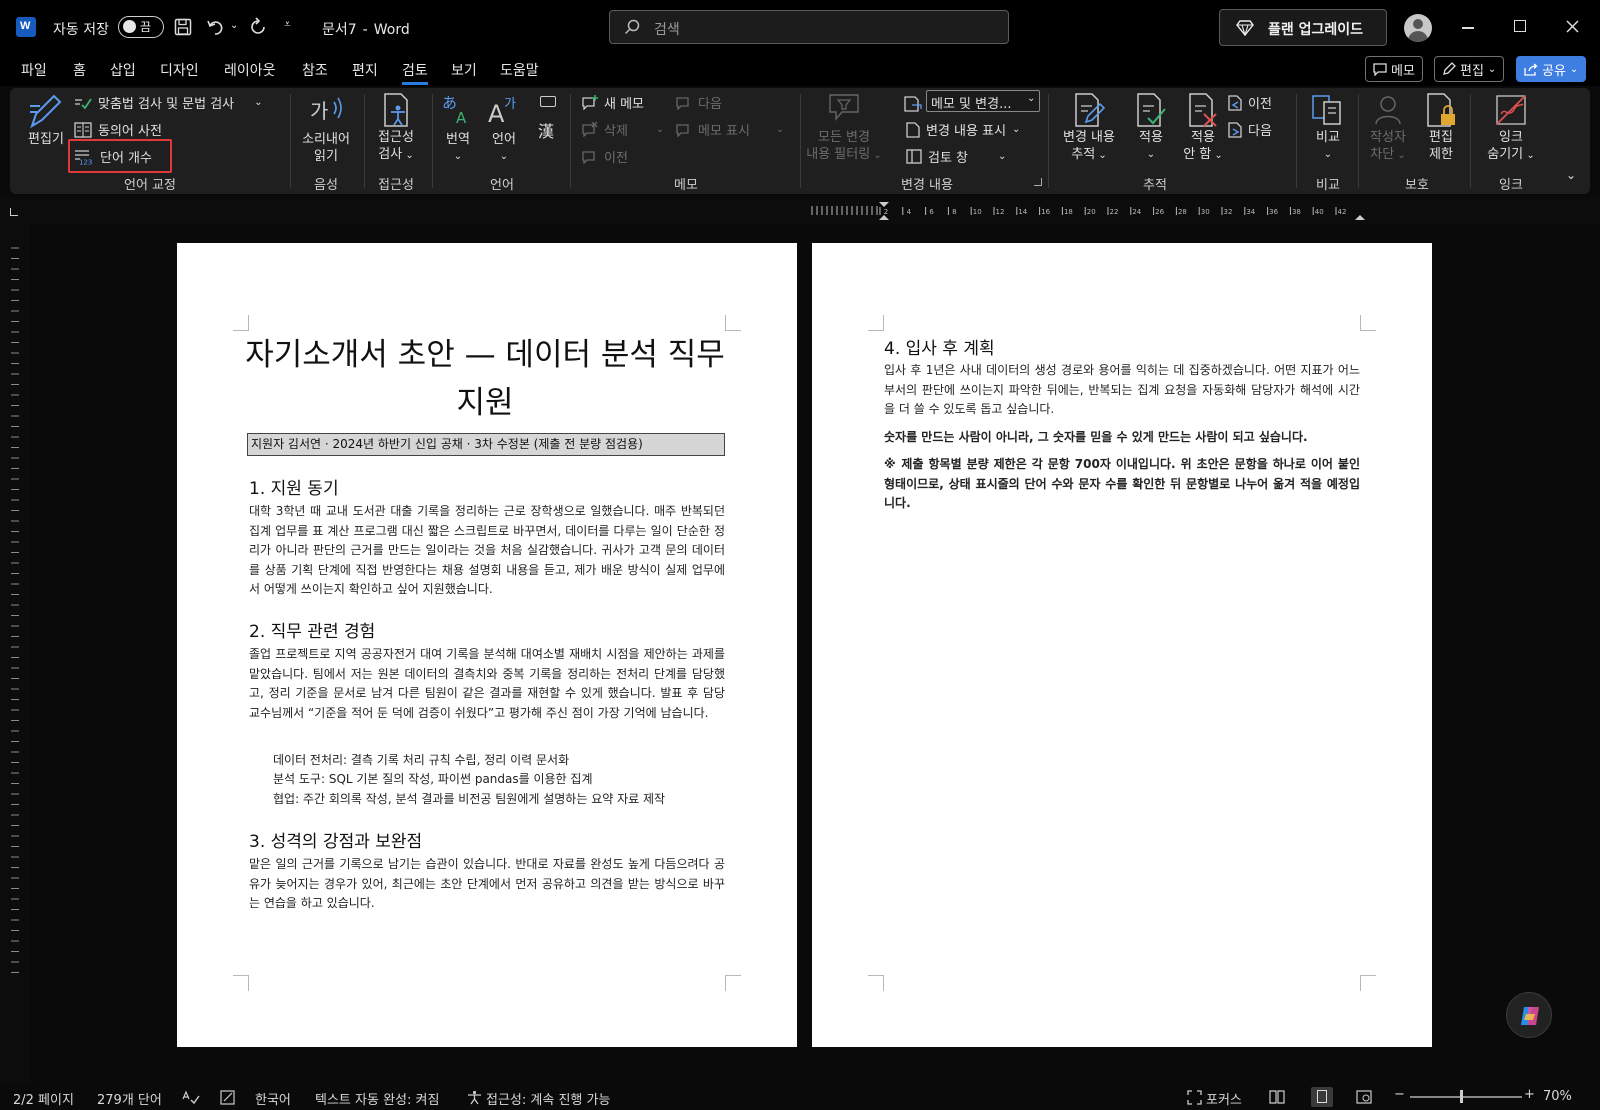 Image resolution: width=1600 pixels, height=1110 pixels. I want to click on undo-icon, so click(216, 27).